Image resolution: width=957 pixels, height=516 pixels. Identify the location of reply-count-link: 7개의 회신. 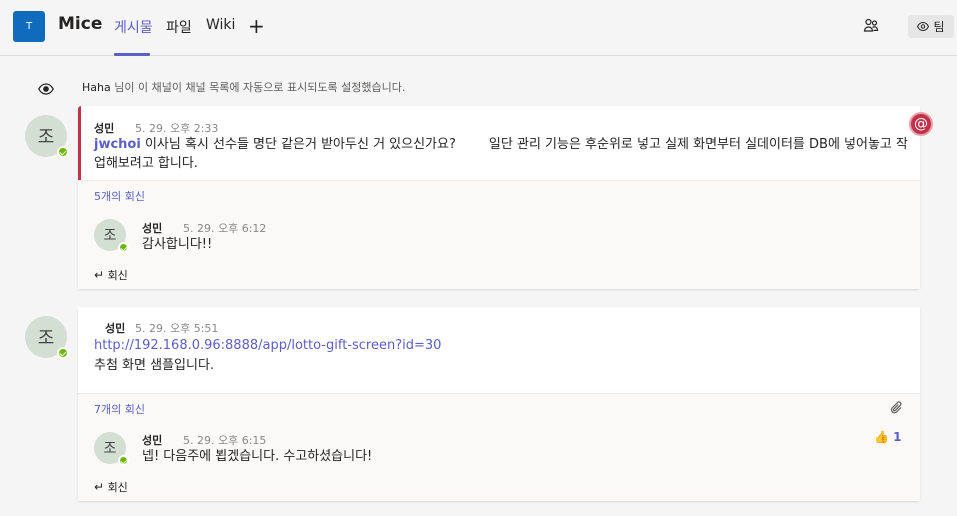
(119, 409).